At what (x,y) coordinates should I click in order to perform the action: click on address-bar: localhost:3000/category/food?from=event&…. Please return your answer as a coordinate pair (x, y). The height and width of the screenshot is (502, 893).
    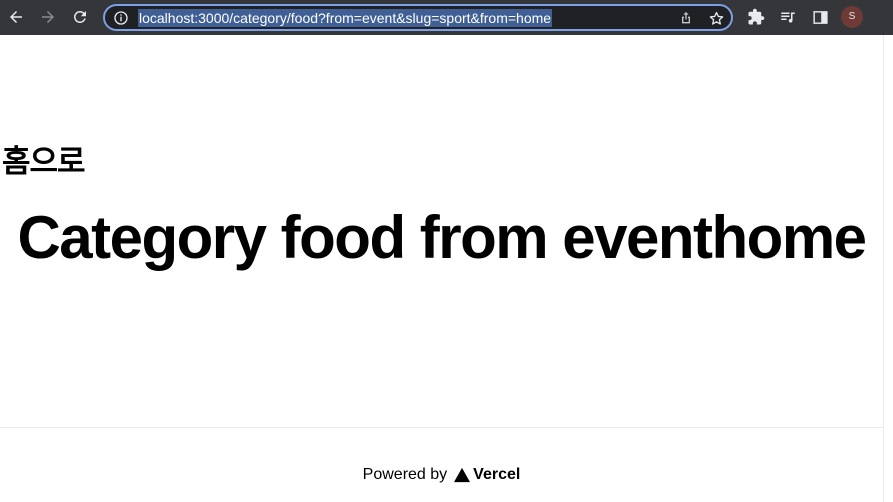
    Looking at the image, I should click on (418, 17).